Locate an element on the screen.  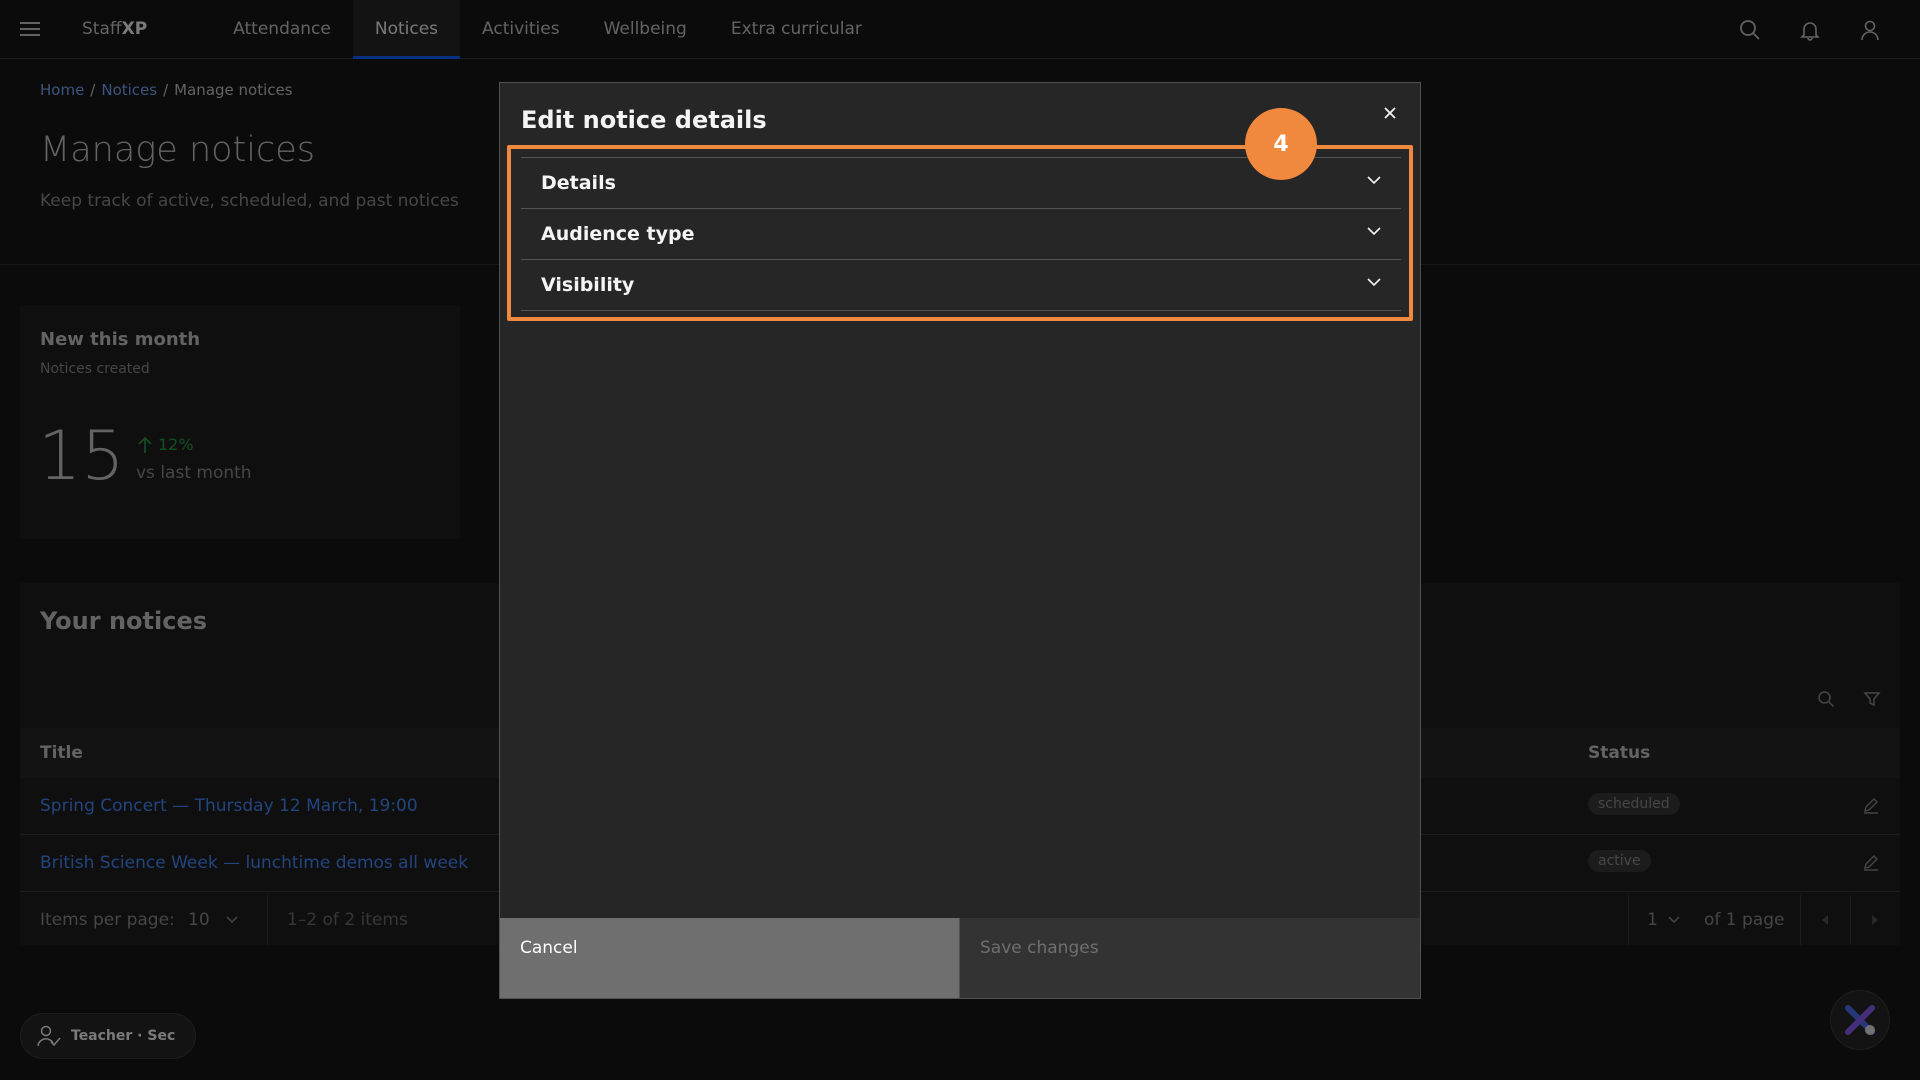
tutorial-step-badge: 4 is located at coordinates (1281, 144).